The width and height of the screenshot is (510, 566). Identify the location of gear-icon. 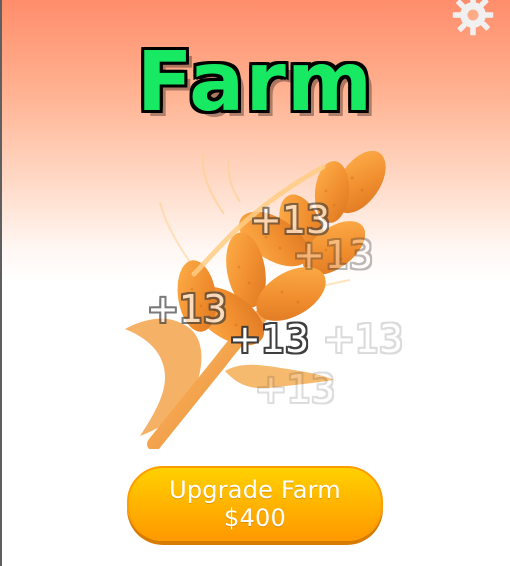
(473, 18).